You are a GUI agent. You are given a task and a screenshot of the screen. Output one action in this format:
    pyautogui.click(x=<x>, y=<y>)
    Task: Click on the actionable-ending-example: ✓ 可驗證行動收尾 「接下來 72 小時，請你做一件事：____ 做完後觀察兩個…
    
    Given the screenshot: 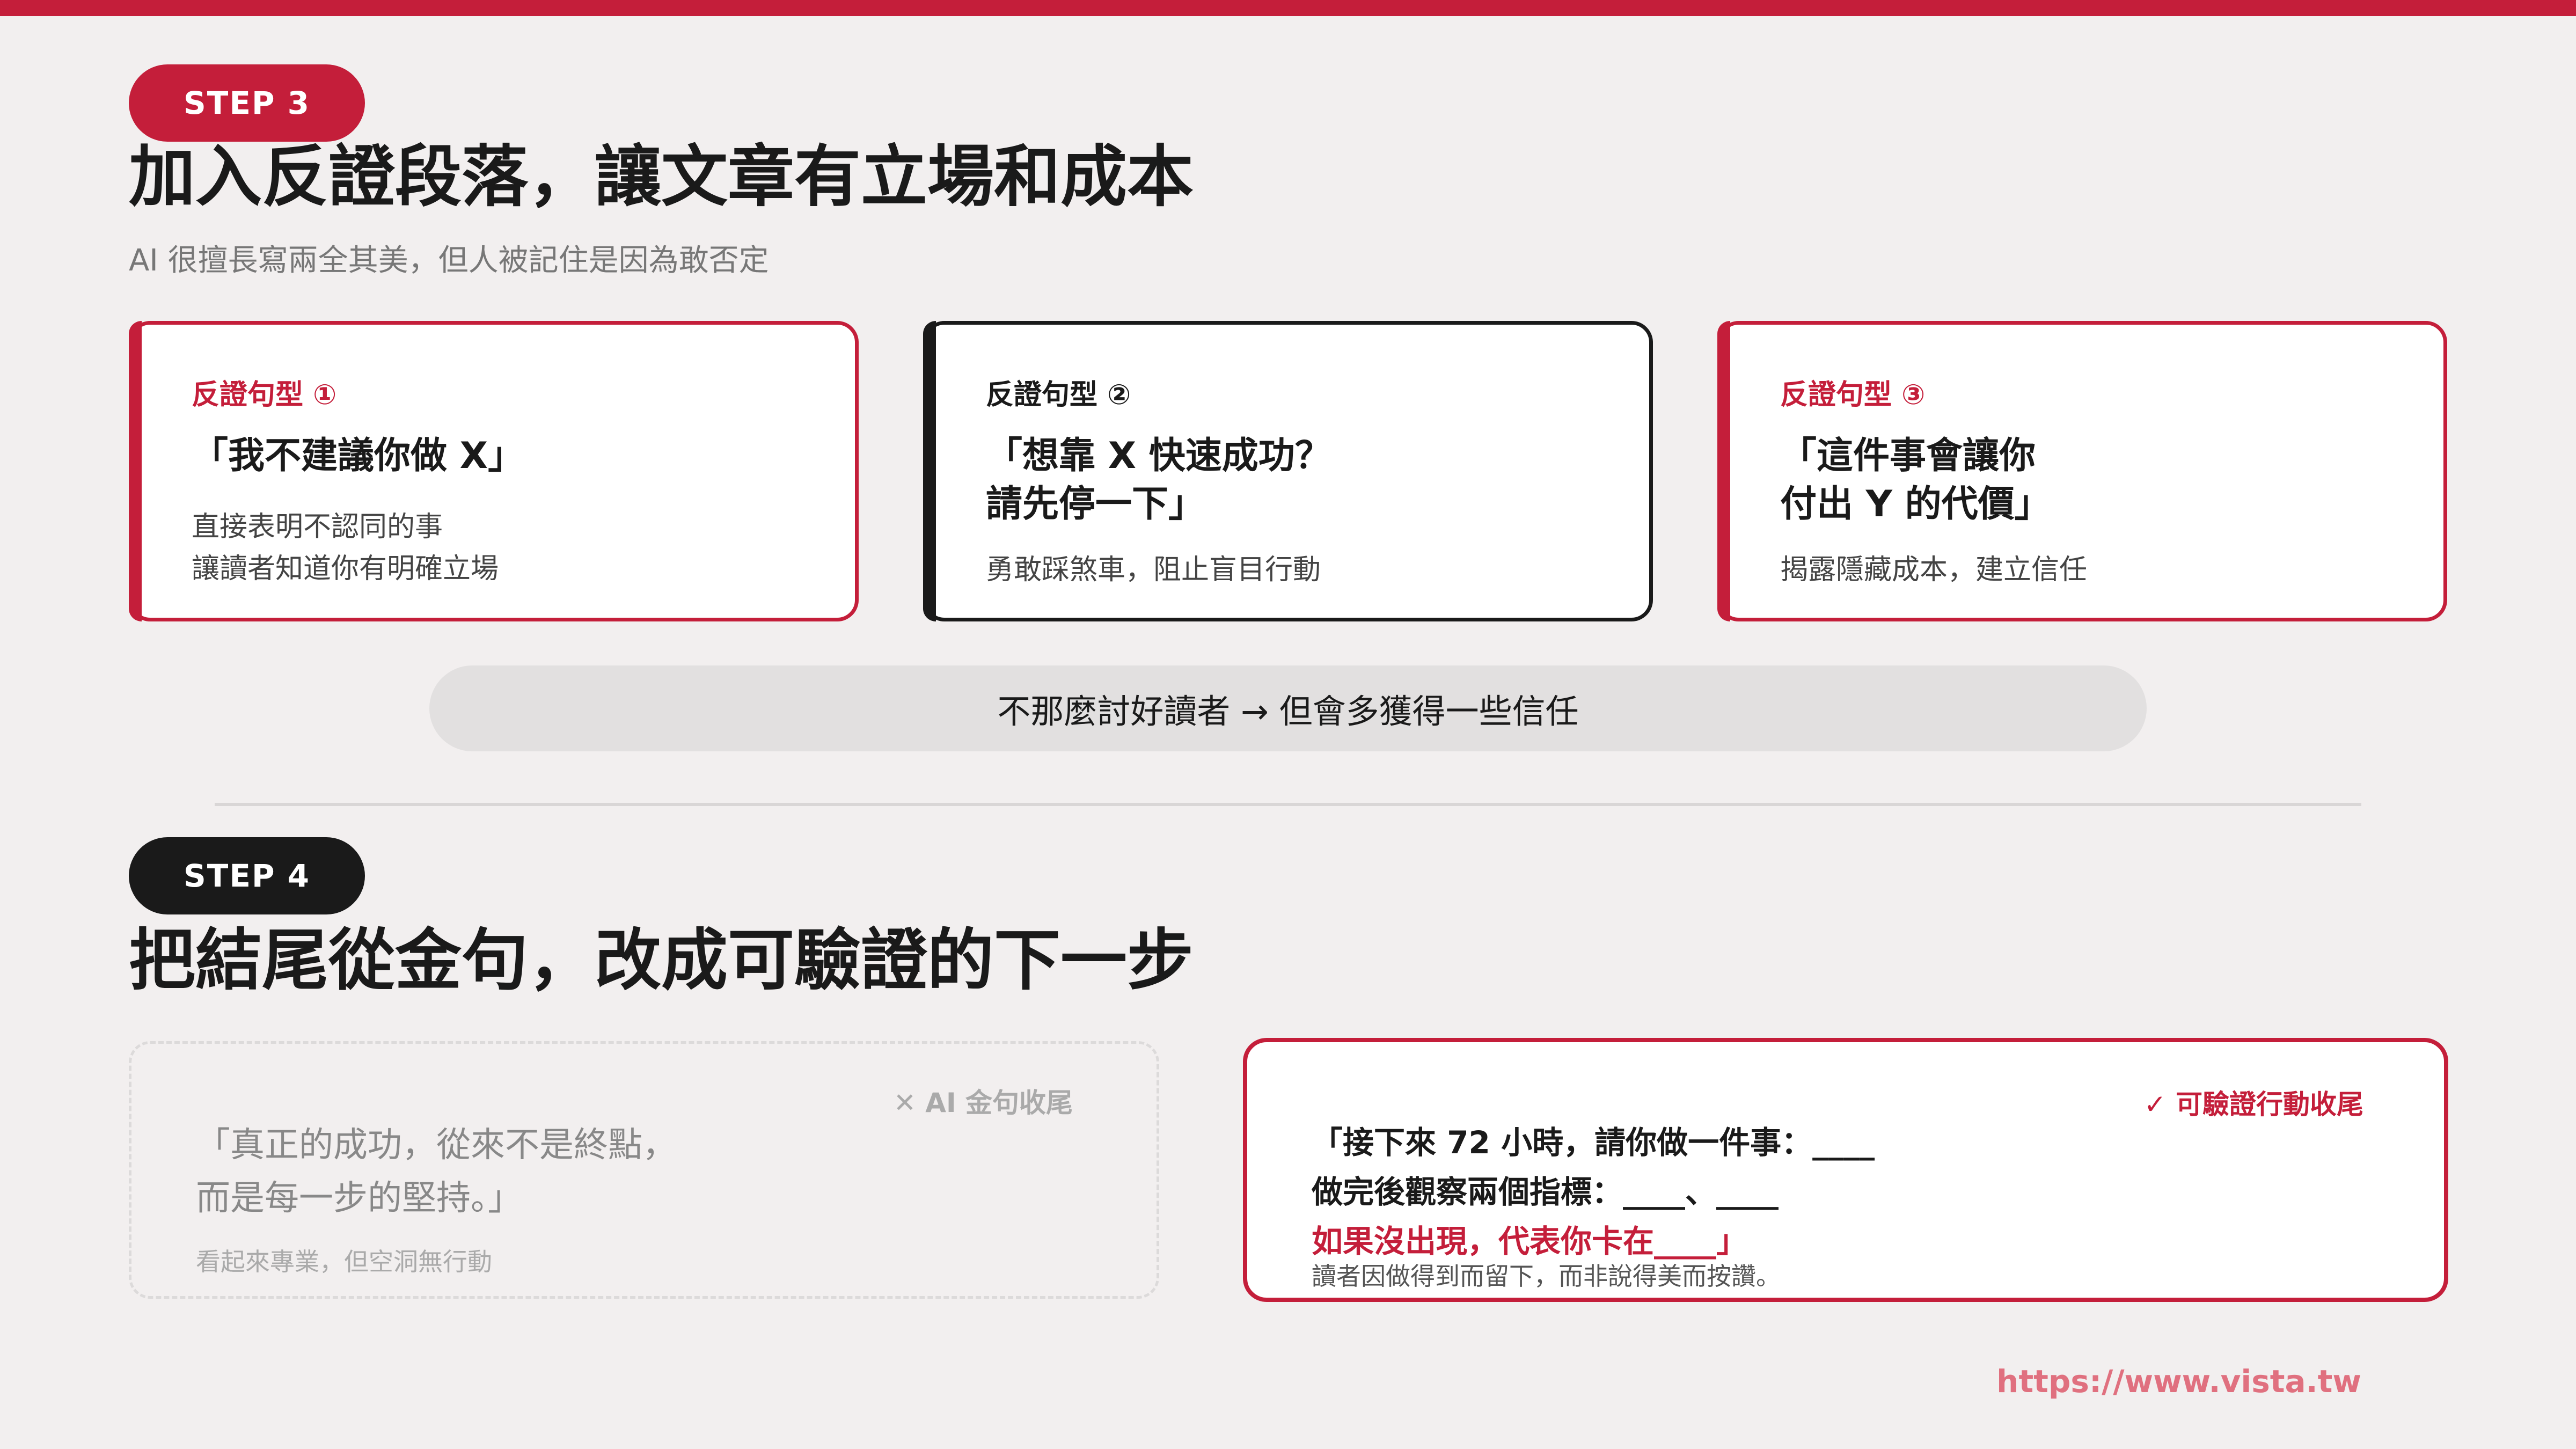 What is the action you would take?
    pyautogui.click(x=1845, y=1170)
    